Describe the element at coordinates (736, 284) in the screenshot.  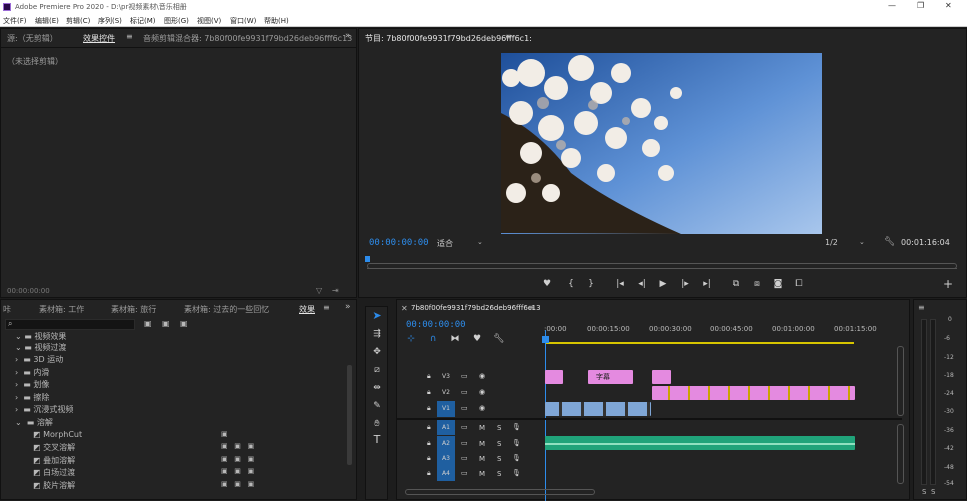
I see `lift-icon: ⧉` at that location.